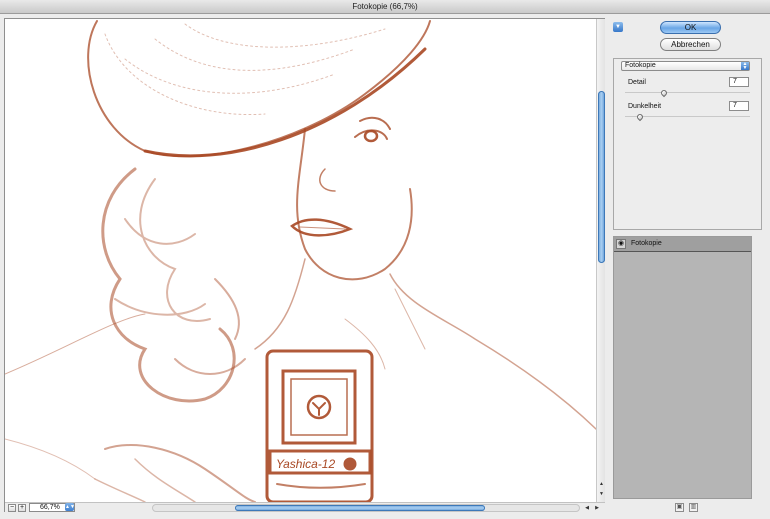 This screenshot has height=519, width=770. What do you see at coordinates (360, 508) in the screenshot?
I see `horizontal-scroll-thumb` at bounding box center [360, 508].